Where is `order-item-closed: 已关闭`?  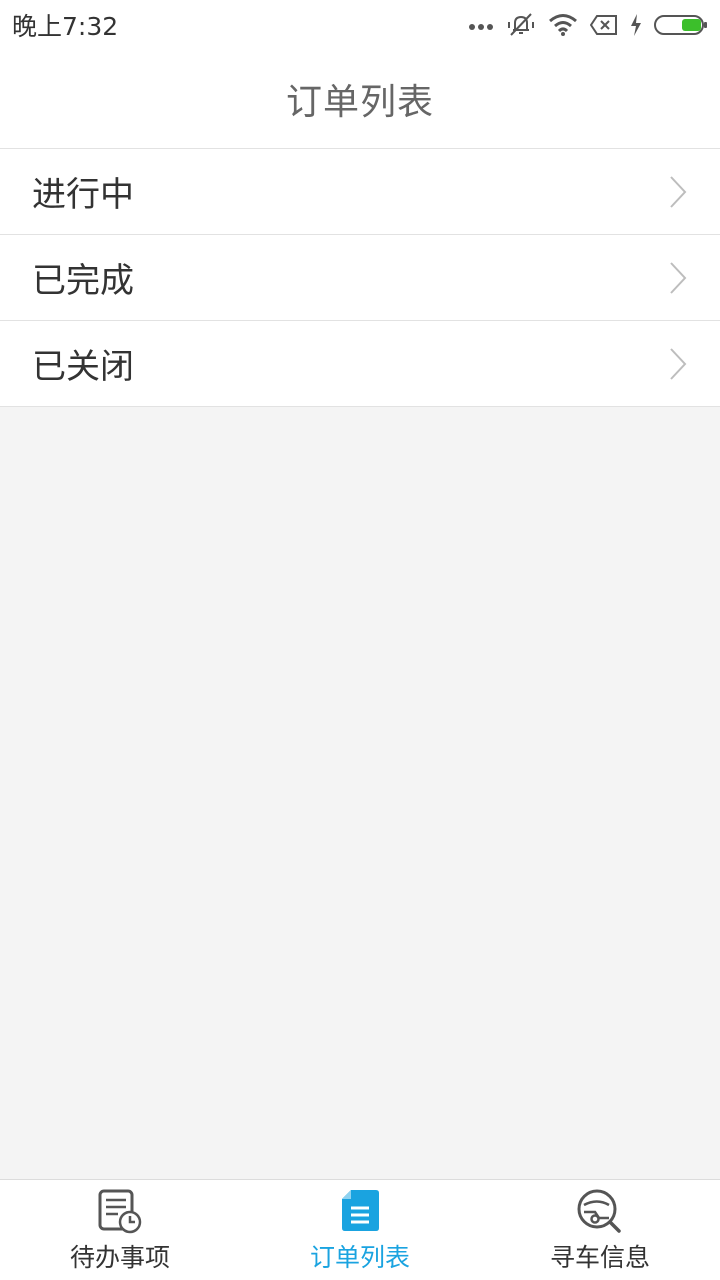
order-item-closed: 已关闭 is located at coordinates (360, 364).